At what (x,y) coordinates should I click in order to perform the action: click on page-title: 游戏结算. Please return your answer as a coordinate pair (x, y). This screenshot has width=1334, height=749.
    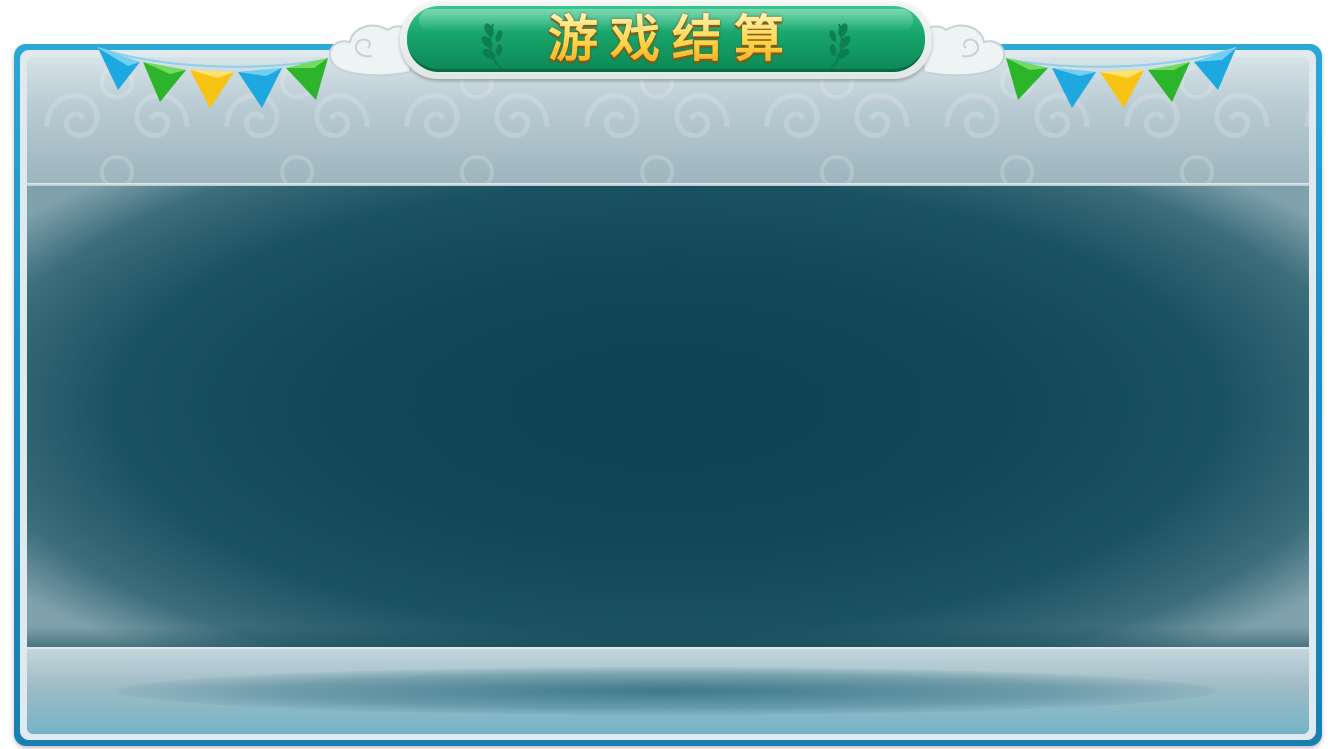
    Looking at the image, I should click on (666, 38).